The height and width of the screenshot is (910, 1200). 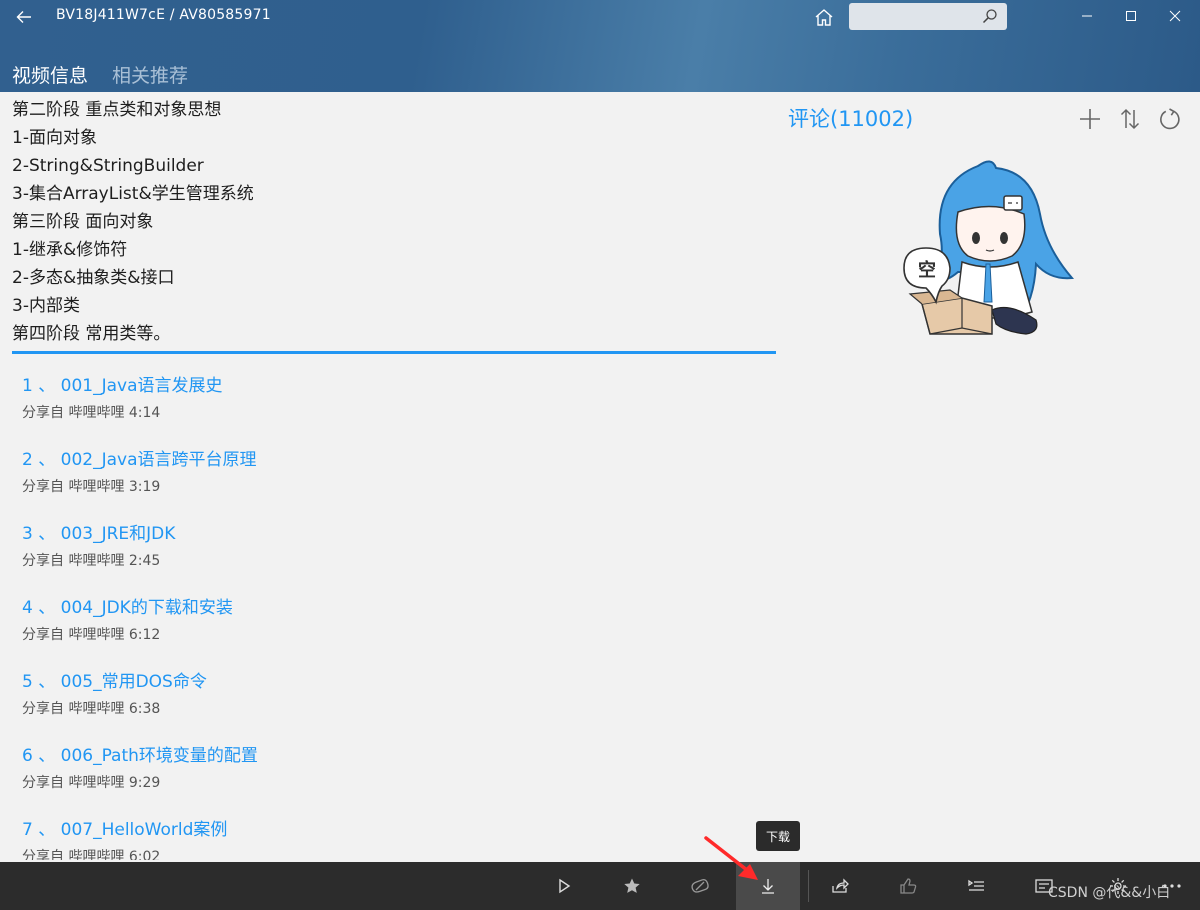 What do you see at coordinates (54, 138) in the screenshot?
I see `description-line: 1-面向对象` at bounding box center [54, 138].